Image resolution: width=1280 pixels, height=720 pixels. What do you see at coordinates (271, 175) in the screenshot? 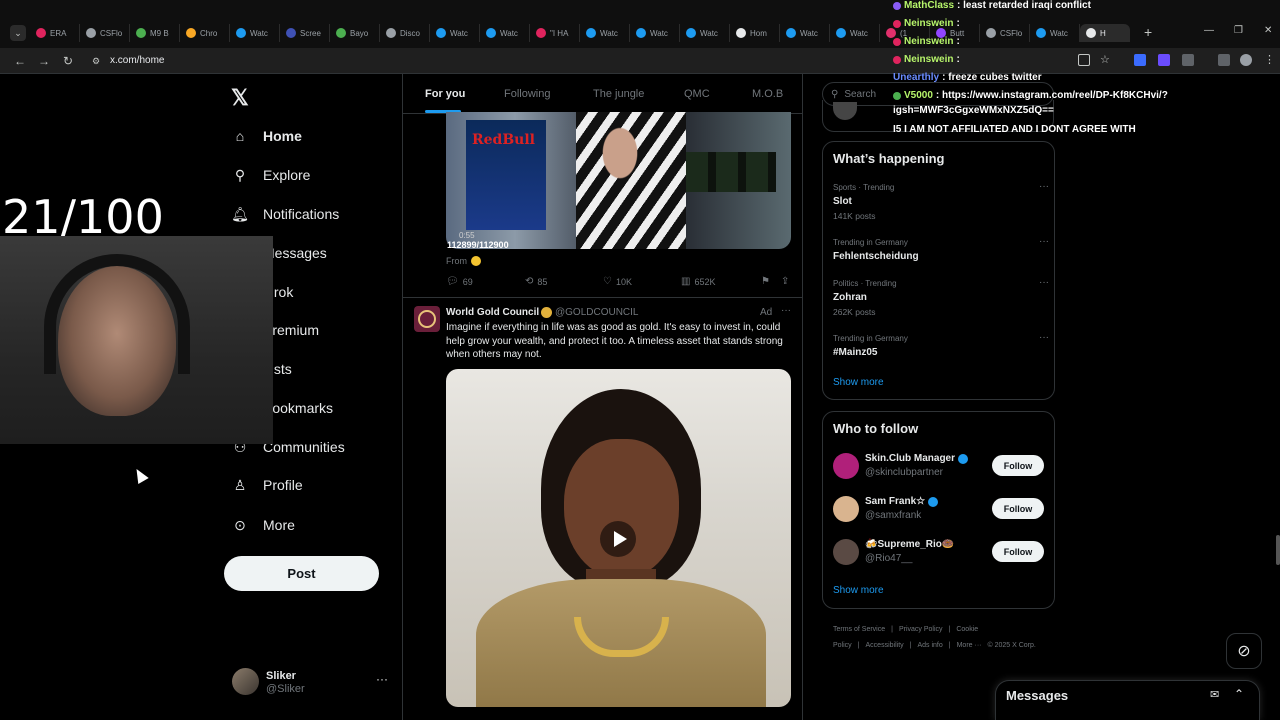
I see `sidebar-item-explore: ⚲ Explore` at bounding box center [271, 175].